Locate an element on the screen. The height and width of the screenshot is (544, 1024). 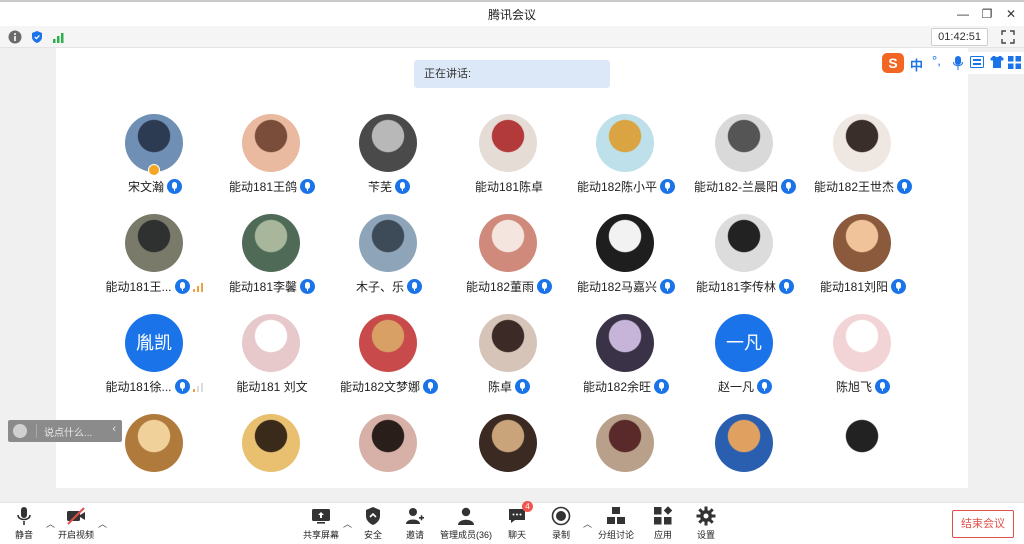
punctuation-icon: °, is located at coordinates (936, 60).